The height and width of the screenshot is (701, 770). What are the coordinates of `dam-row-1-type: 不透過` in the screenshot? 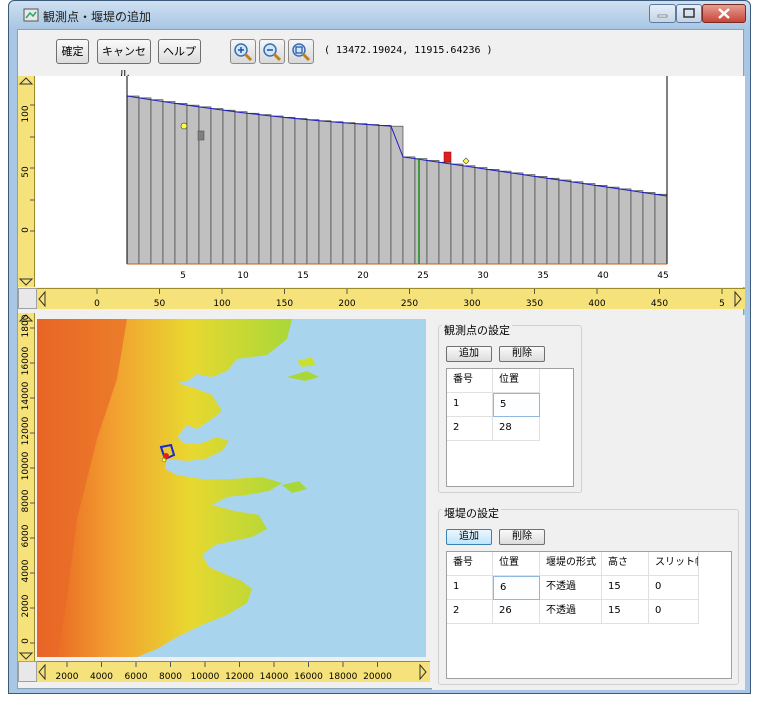 It's located at (571, 588).